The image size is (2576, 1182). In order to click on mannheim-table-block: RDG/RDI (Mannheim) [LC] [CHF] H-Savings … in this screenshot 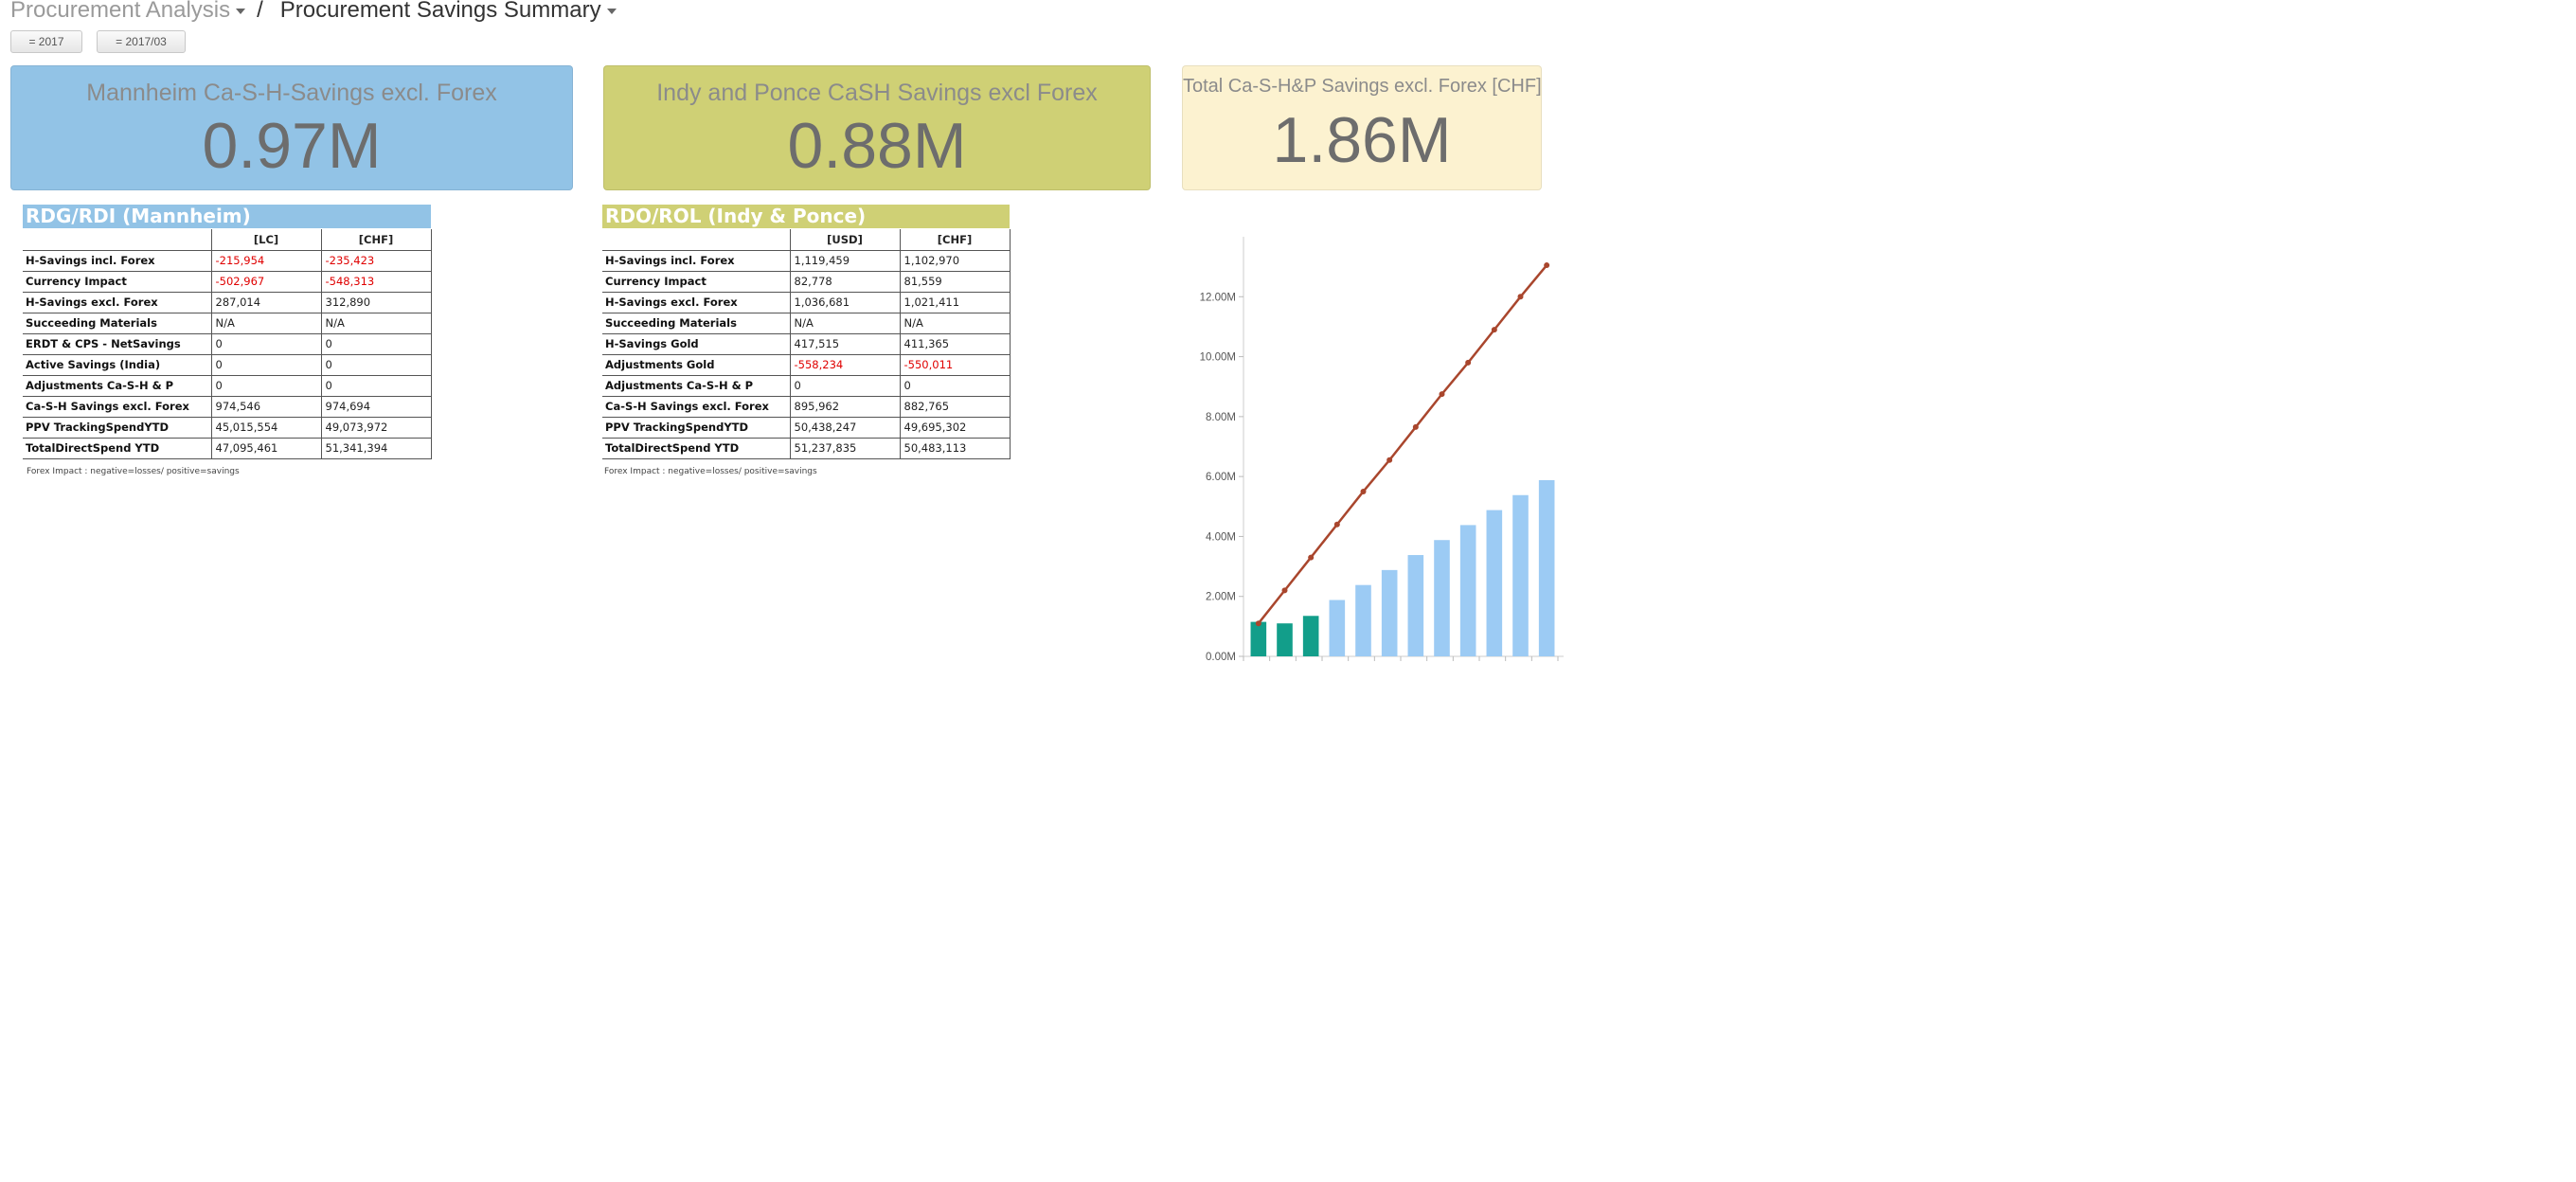, I will do `click(227, 341)`.